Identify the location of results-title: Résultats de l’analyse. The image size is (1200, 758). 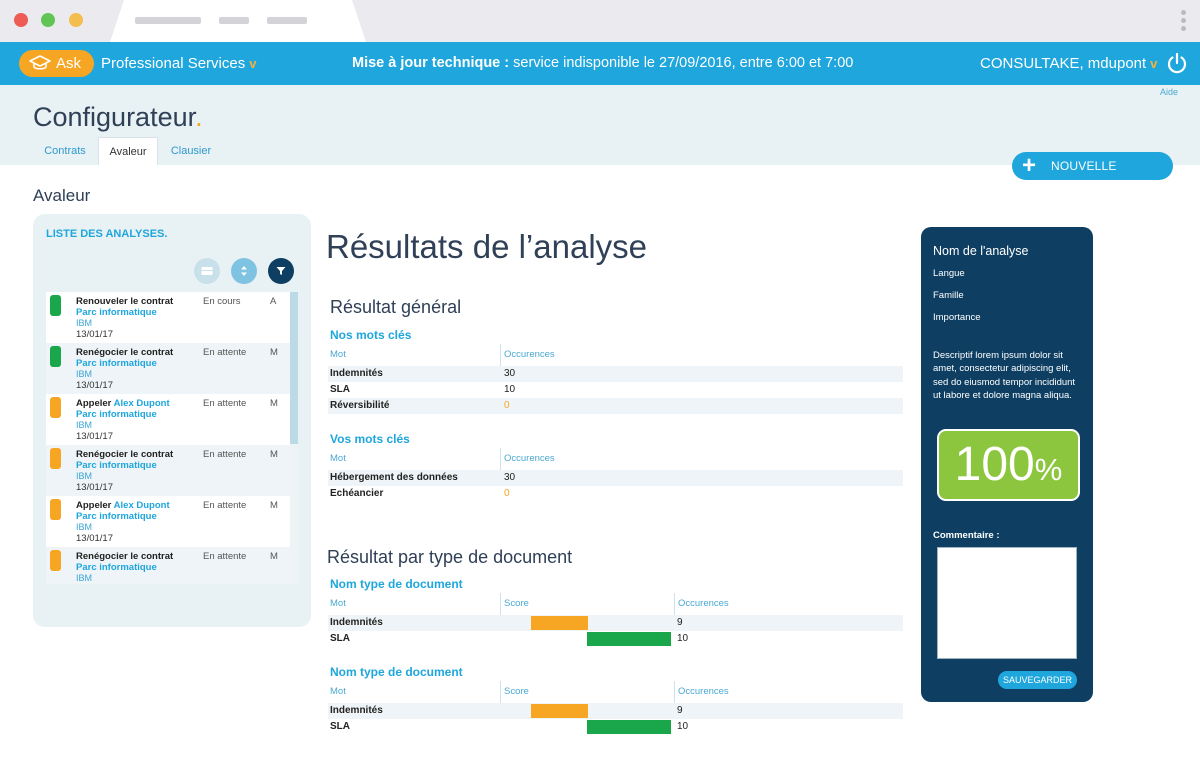
(487, 246).